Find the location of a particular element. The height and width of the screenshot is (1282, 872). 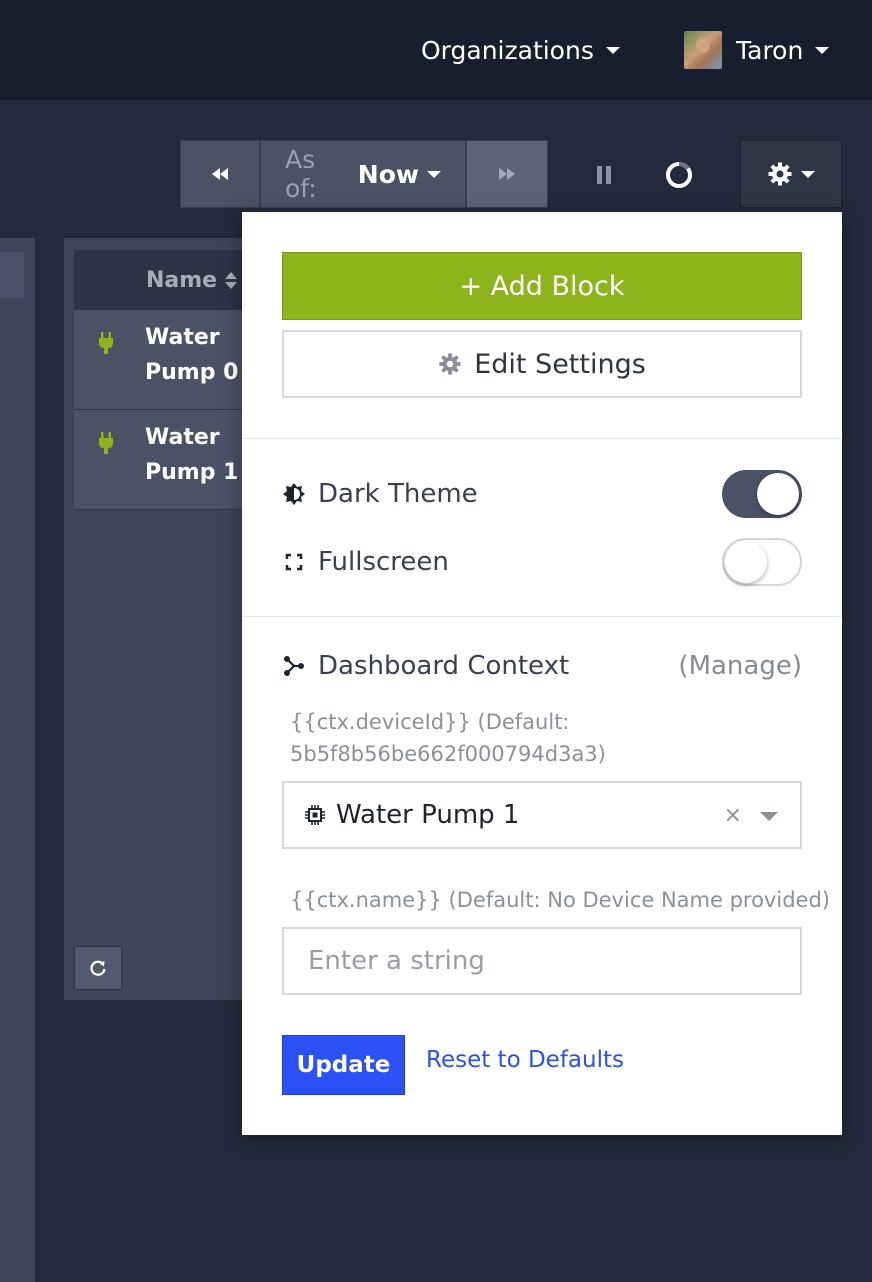

update-button: Update is located at coordinates (343, 1065).